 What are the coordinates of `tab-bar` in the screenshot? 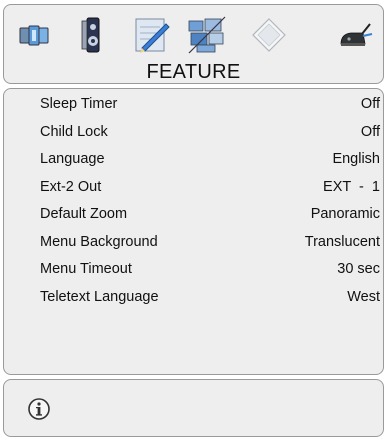 It's located at (193, 36).